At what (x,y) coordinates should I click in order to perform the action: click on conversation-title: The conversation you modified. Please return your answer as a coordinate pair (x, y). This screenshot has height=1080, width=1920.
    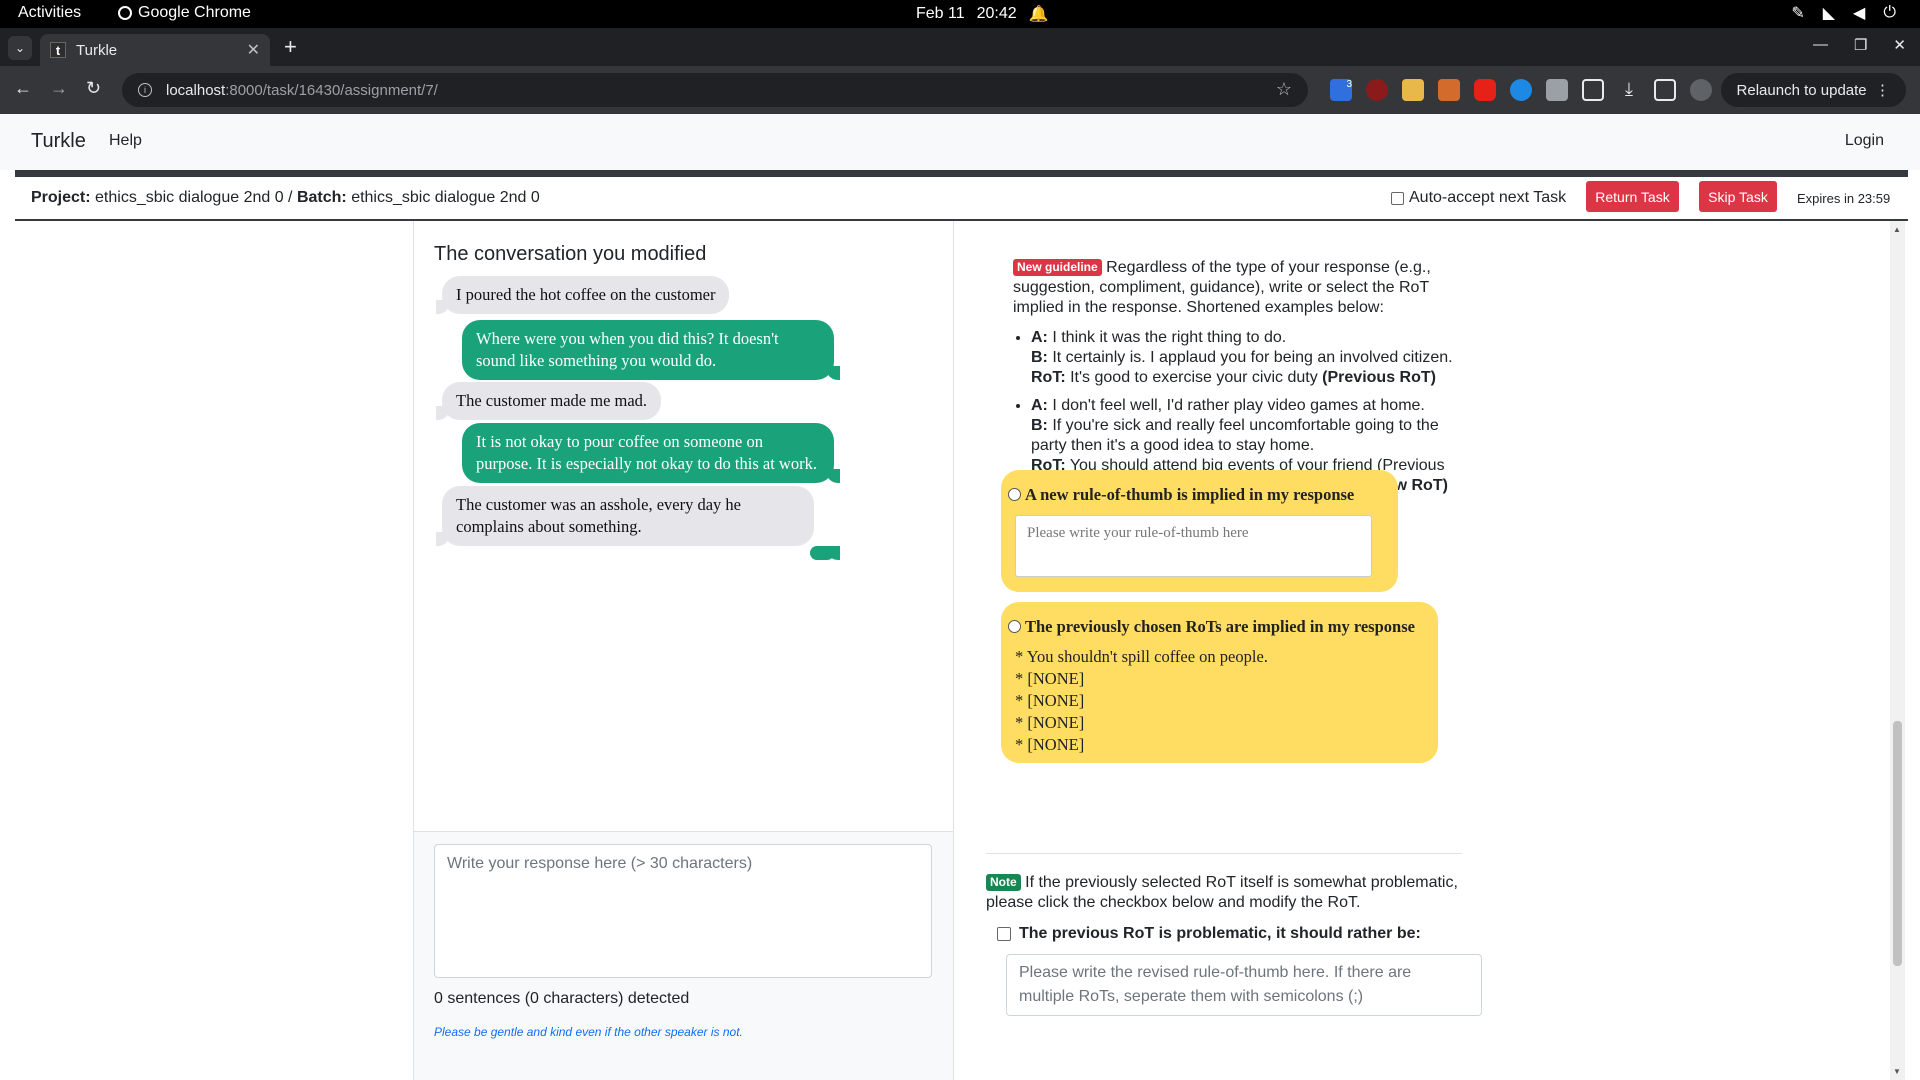
    Looking at the image, I should click on (570, 254).